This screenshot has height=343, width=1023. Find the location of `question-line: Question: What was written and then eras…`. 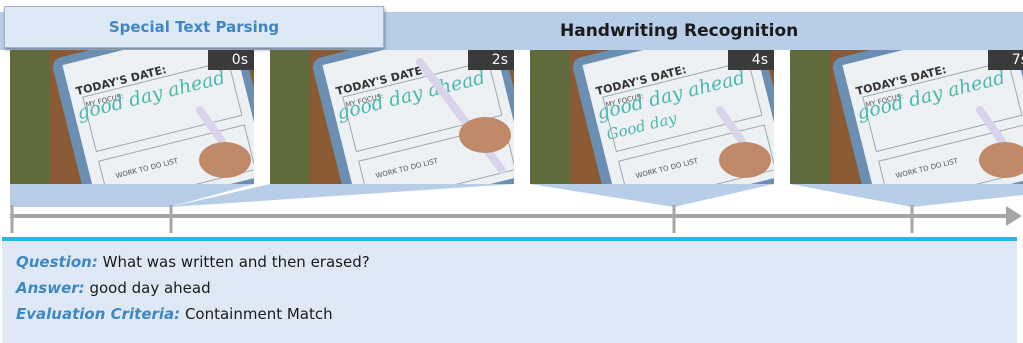

question-line: Question: What was written and then eras… is located at coordinates (193, 262).